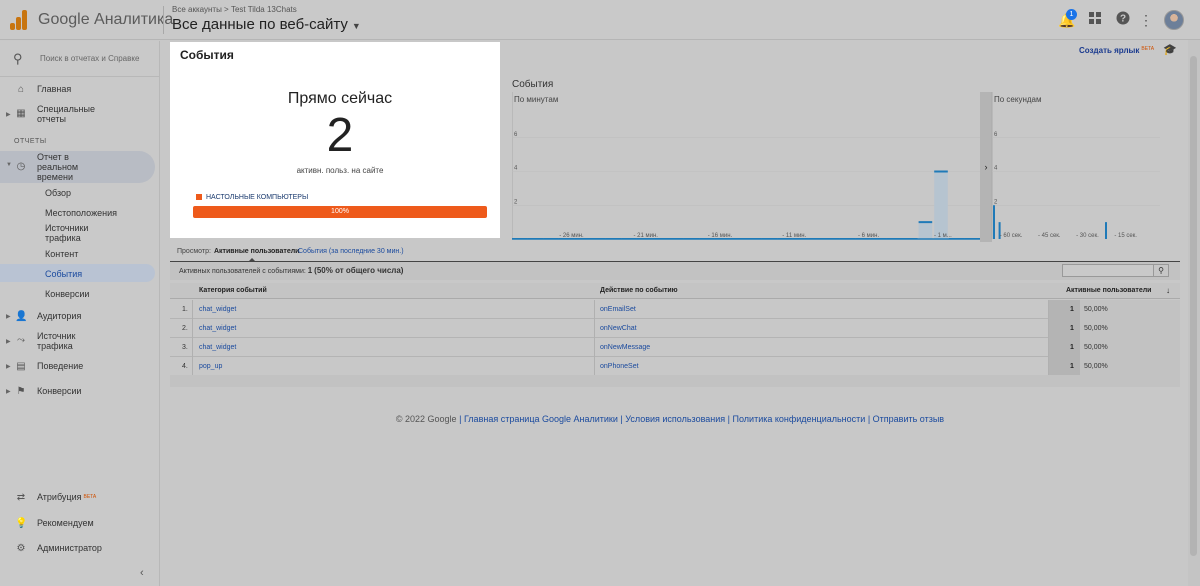  Describe the element at coordinates (799, 419) in the screenshot. I see `footer-link-privacy: Политика конфиденциальности` at that location.